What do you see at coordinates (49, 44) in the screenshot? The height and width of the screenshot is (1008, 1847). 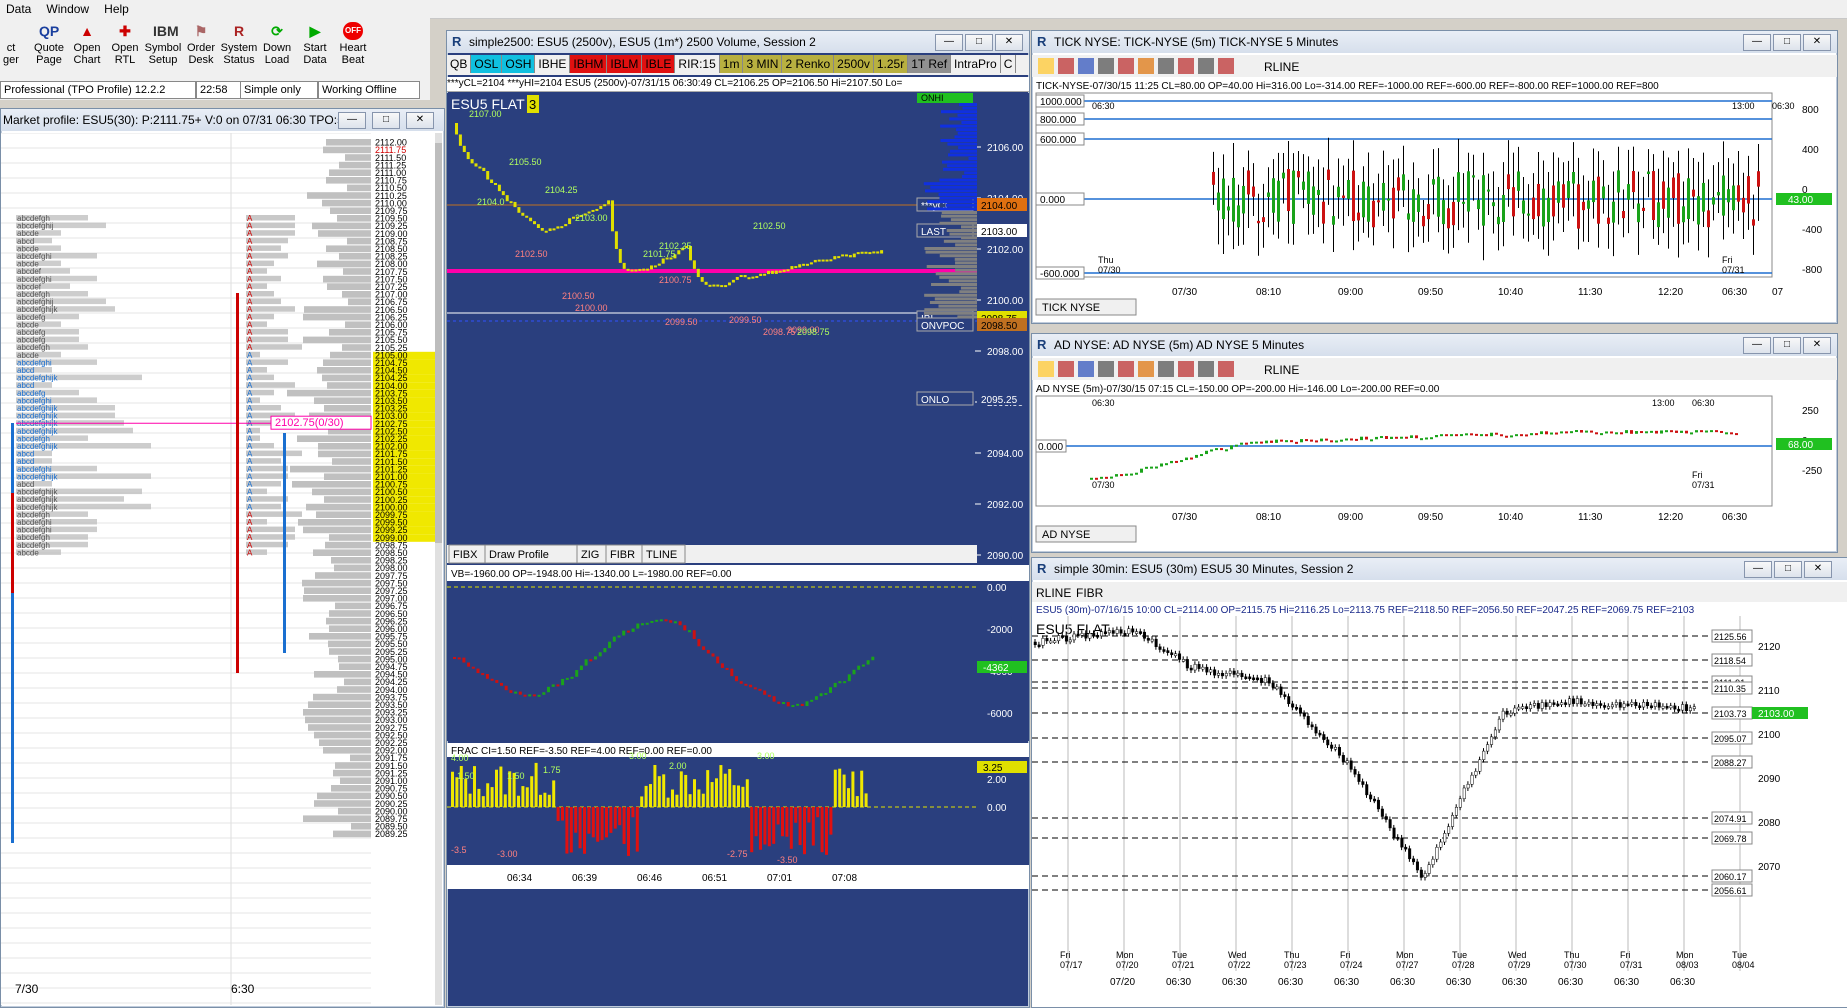 I see `quote-page-button: QP Quote Page` at bounding box center [49, 44].